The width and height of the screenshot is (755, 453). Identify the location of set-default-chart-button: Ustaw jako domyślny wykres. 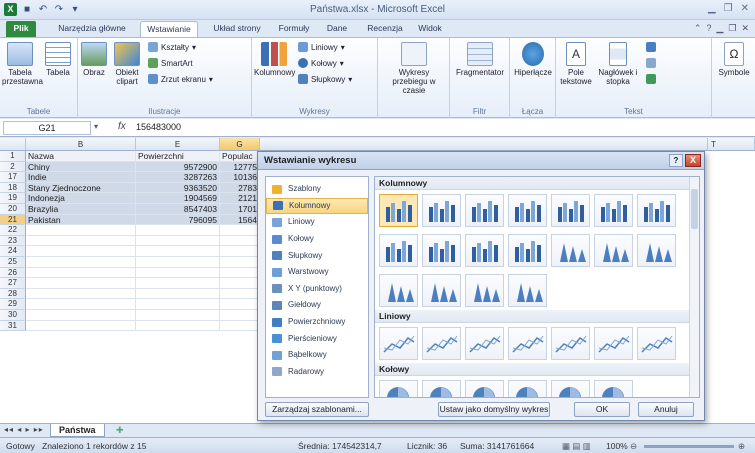
(494, 409).